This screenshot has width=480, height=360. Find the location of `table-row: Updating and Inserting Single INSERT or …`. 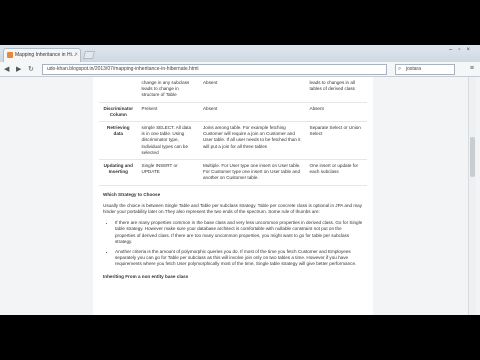

table-row: Updating and Inserting Single INSERT or … is located at coordinates (233, 172).